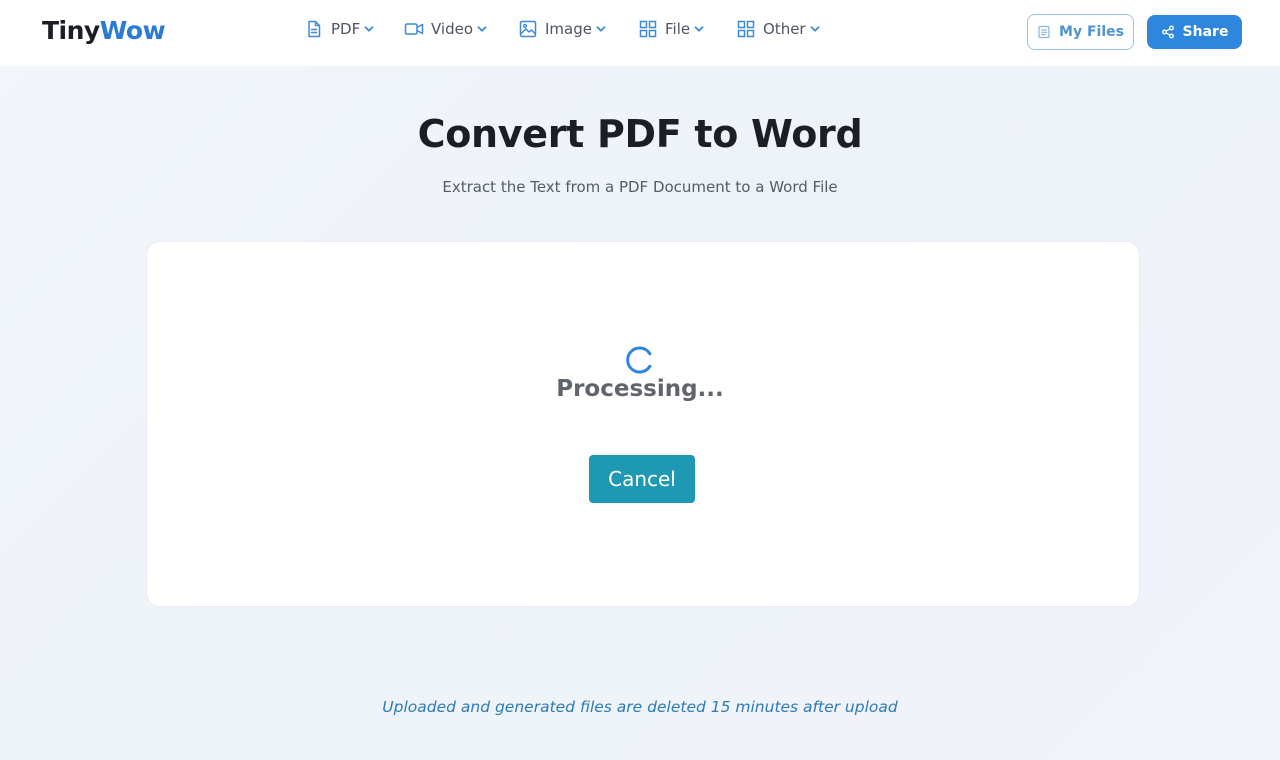 The width and height of the screenshot is (1280, 760). What do you see at coordinates (452, 29) in the screenshot?
I see `nav-item-label: Video` at bounding box center [452, 29].